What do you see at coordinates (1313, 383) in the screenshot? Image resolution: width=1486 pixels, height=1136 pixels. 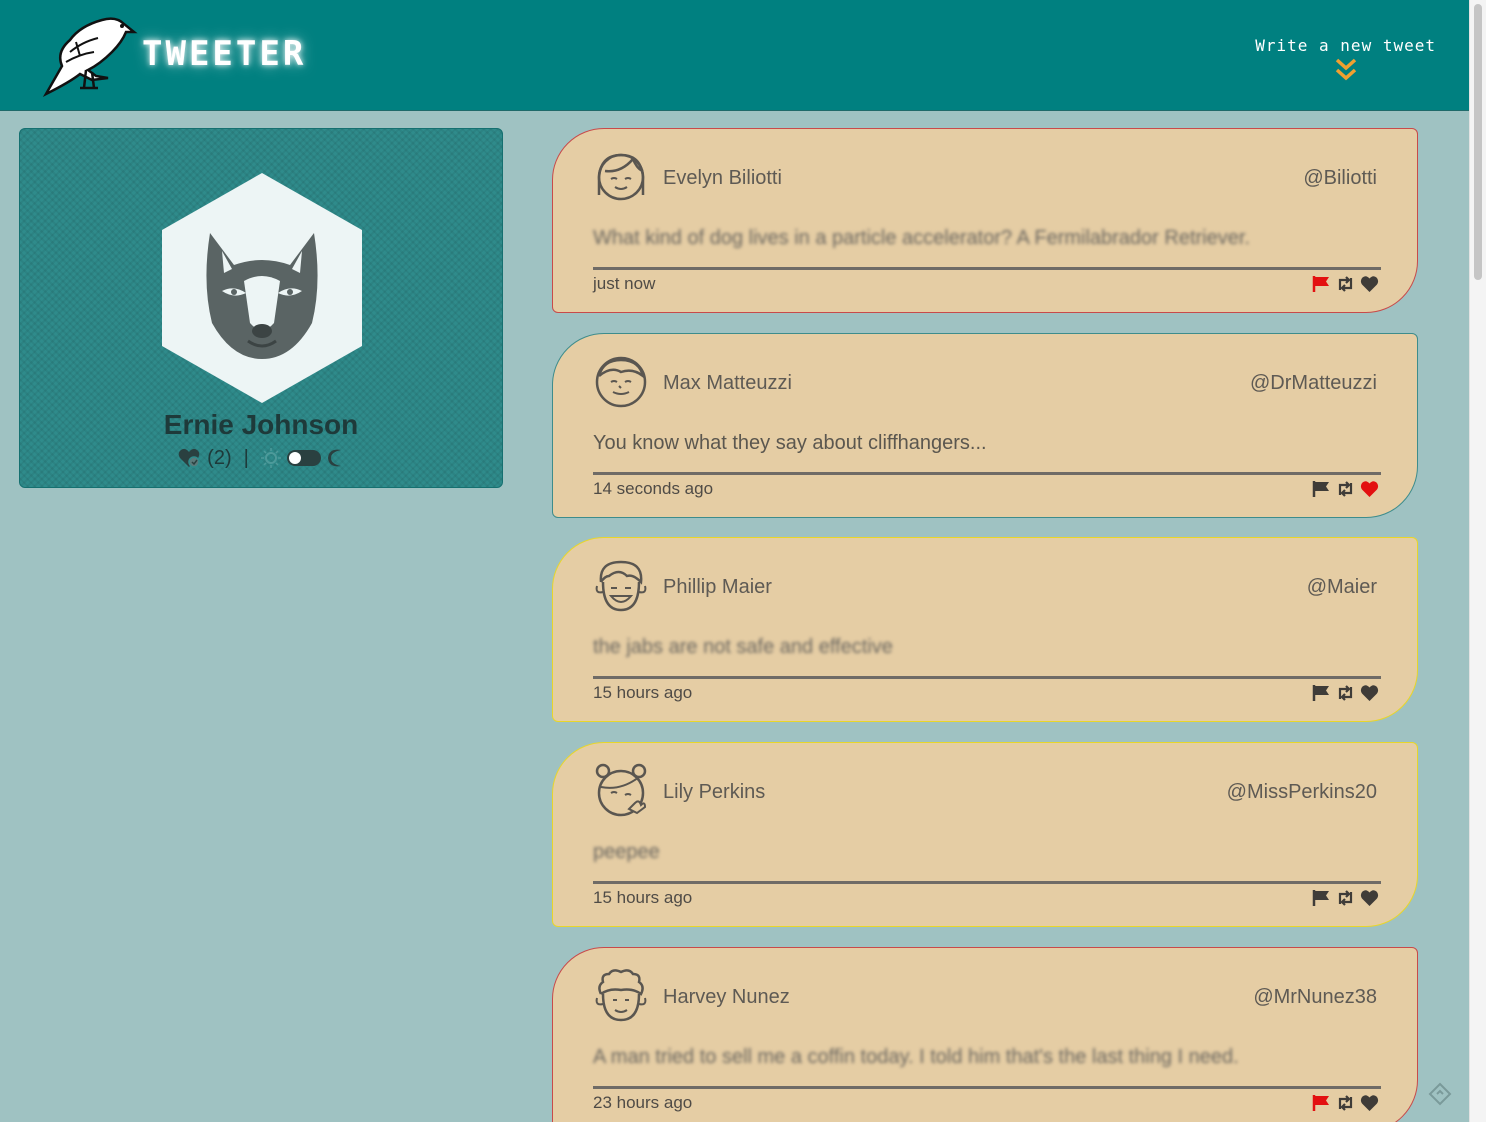 I see `tweet-handle: @DrMatteuzzi` at bounding box center [1313, 383].